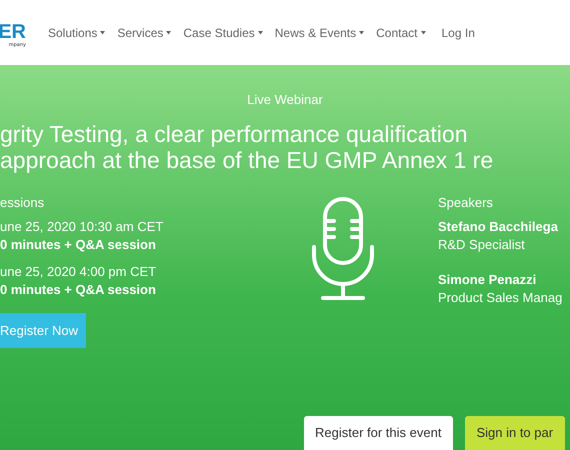 The height and width of the screenshot is (450, 570). What do you see at coordinates (515, 433) in the screenshot?
I see `event-tab: Sign in to par` at bounding box center [515, 433].